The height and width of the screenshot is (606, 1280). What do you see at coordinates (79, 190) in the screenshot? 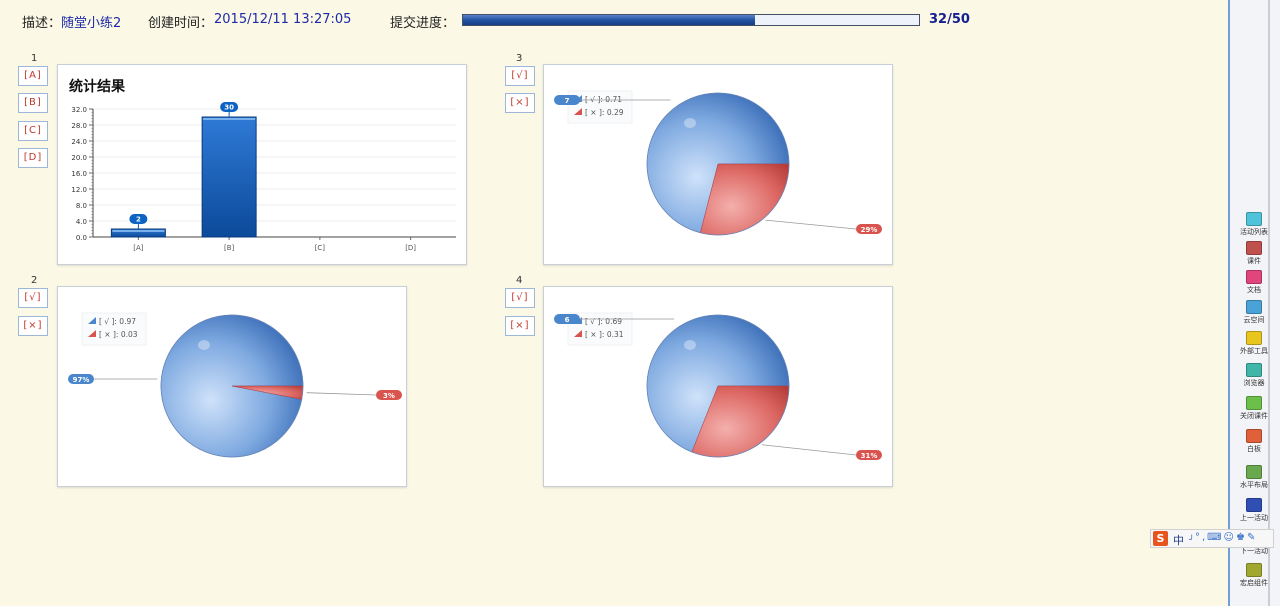
I see `y-tick-label: 12.0` at bounding box center [79, 190].